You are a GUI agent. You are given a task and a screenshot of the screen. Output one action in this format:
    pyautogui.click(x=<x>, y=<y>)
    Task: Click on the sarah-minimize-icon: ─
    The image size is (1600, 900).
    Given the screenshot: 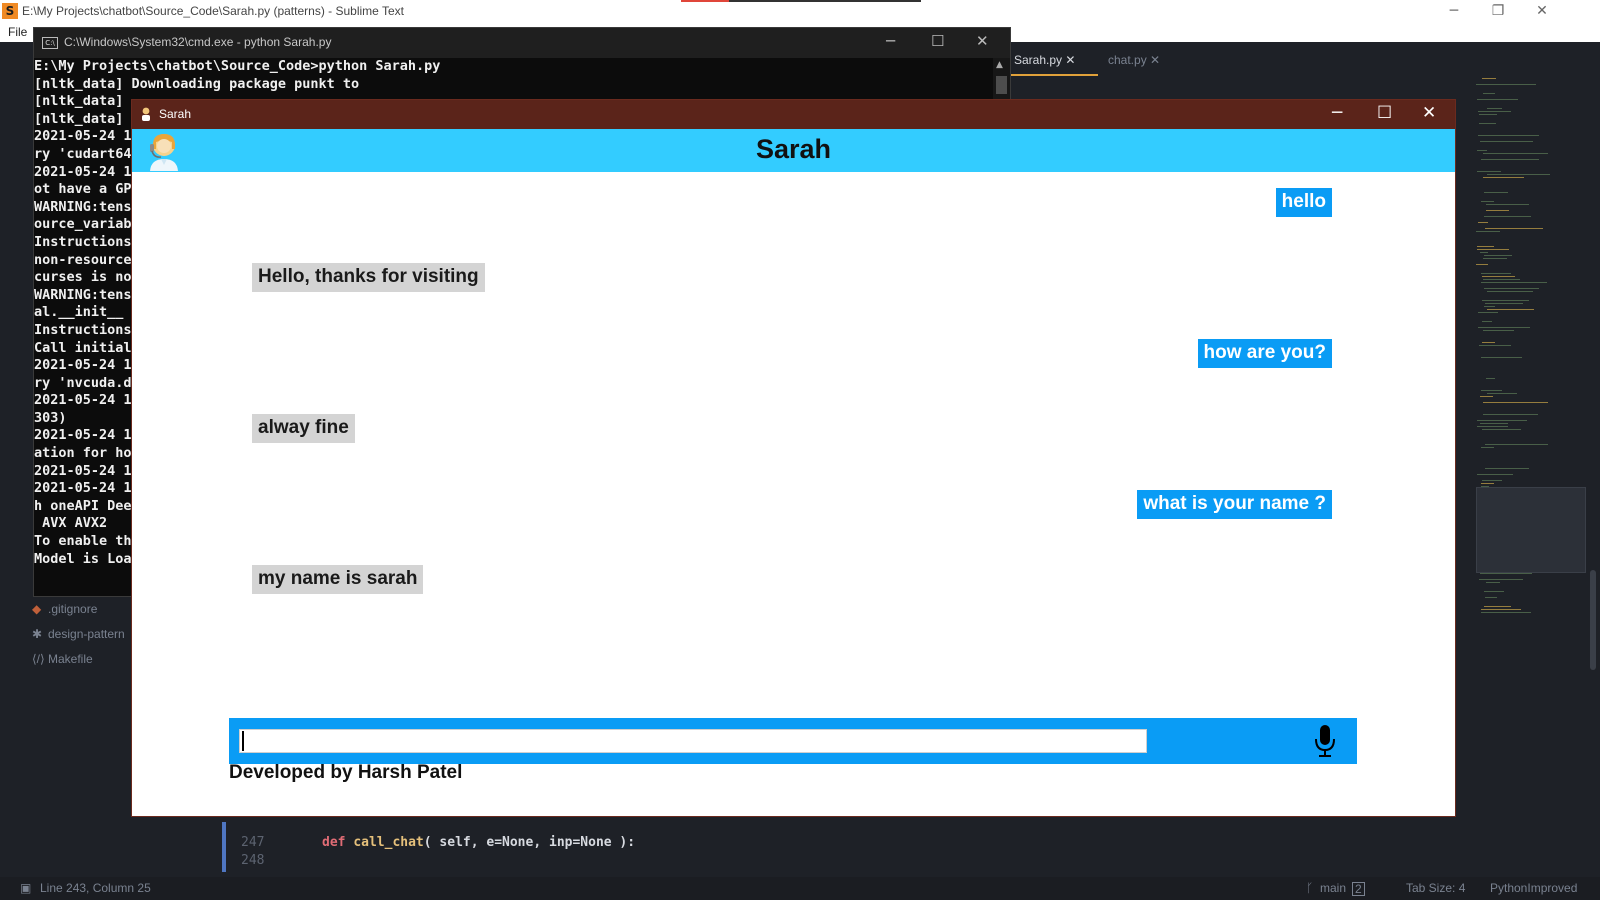 What is the action you would take?
    pyautogui.click(x=1337, y=113)
    